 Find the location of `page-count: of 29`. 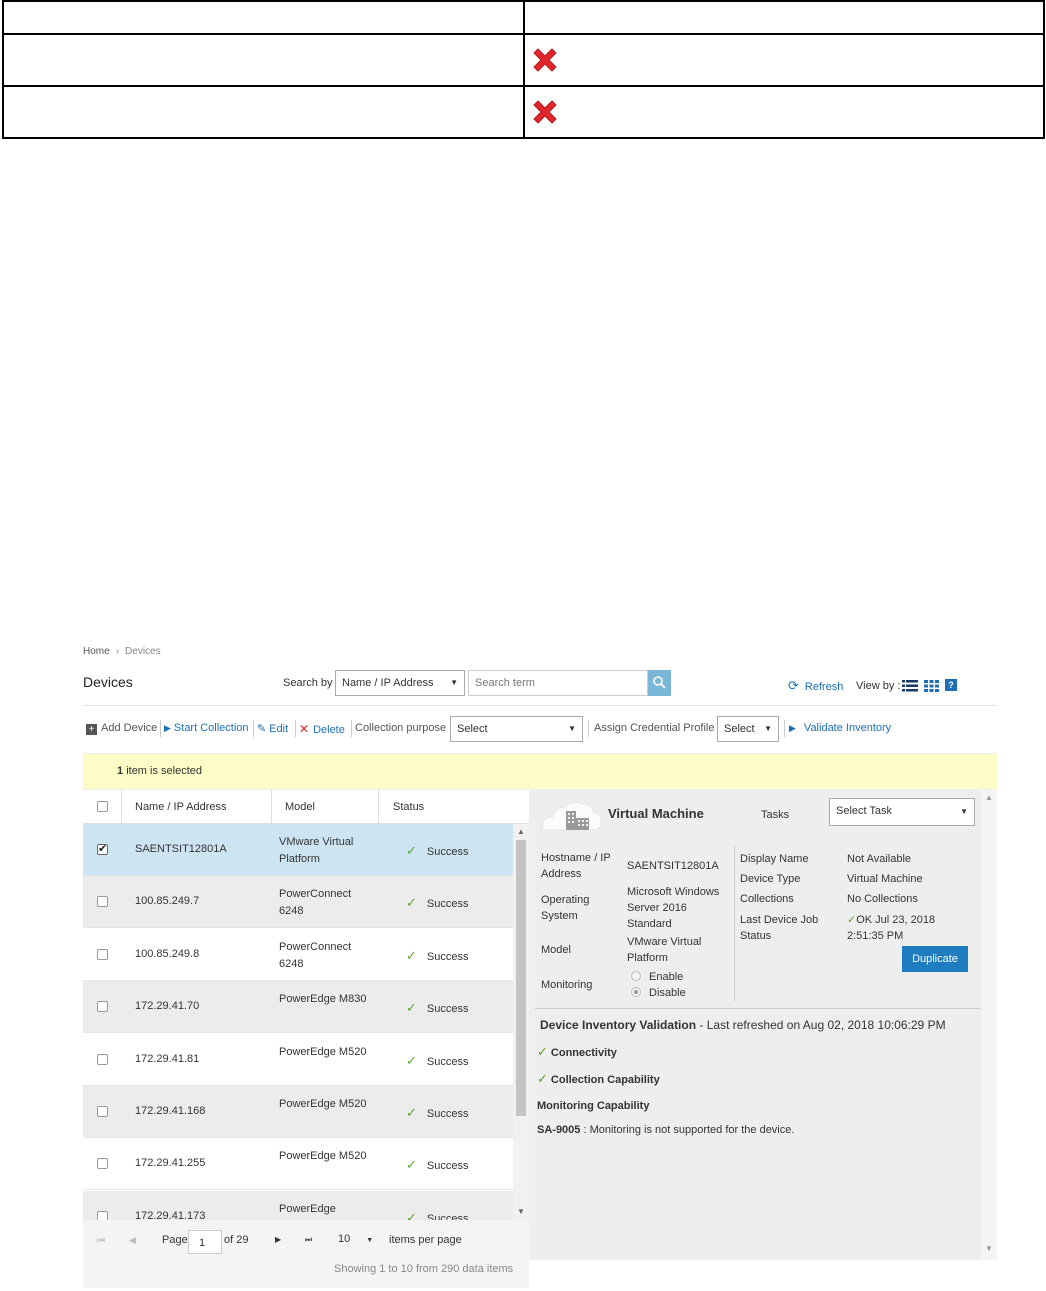

page-count: of 29 is located at coordinates (236, 1240).